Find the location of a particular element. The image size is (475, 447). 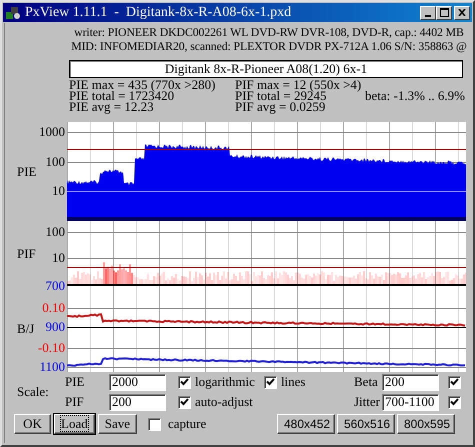

maximize-icon is located at coordinates (444, 12).